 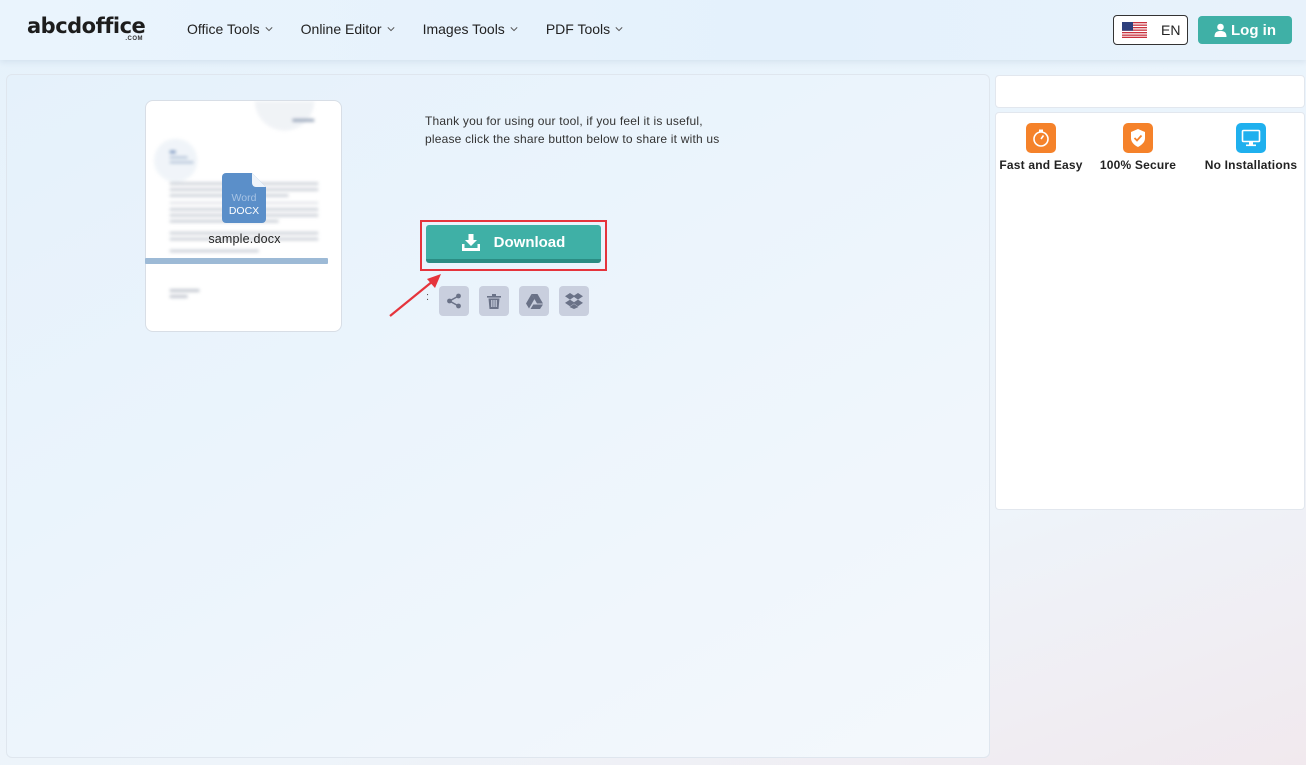 What do you see at coordinates (86, 26) in the screenshot?
I see `logo-text: abcdoffice` at bounding box center [86, 26].